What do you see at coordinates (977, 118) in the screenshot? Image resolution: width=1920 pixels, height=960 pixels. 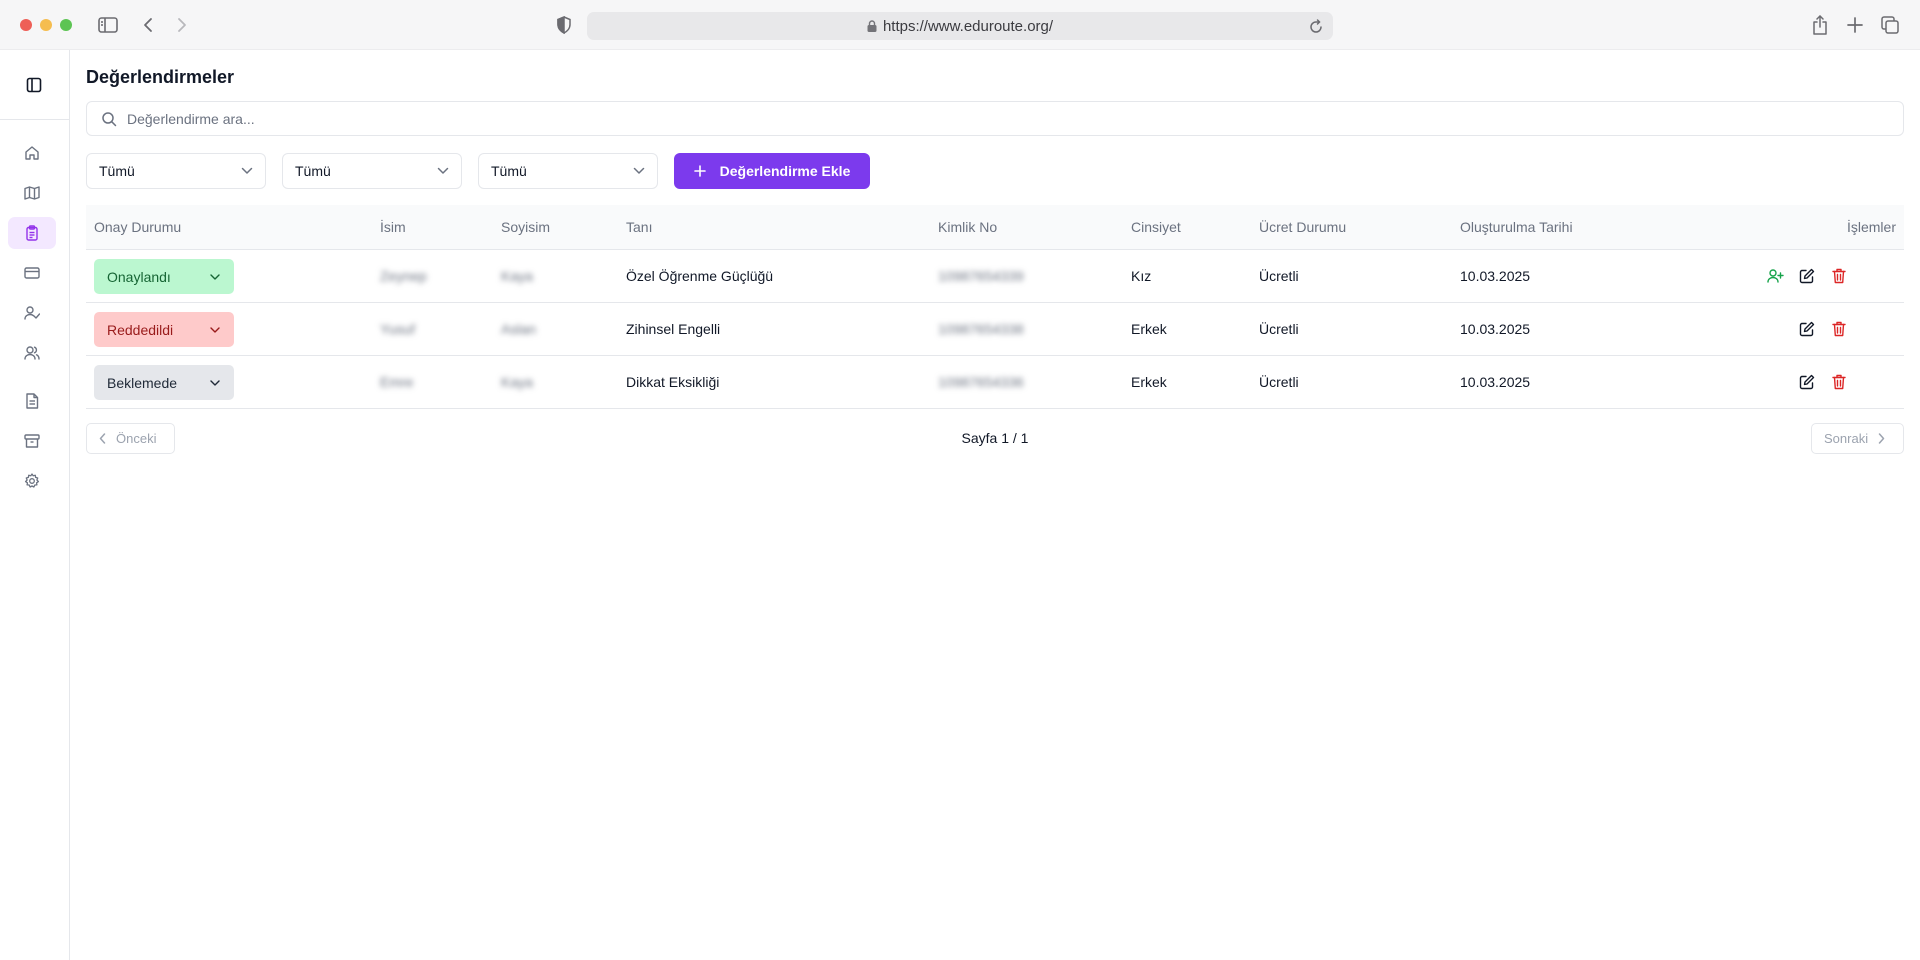 I see `search-input` at bounding box center [977, 118].